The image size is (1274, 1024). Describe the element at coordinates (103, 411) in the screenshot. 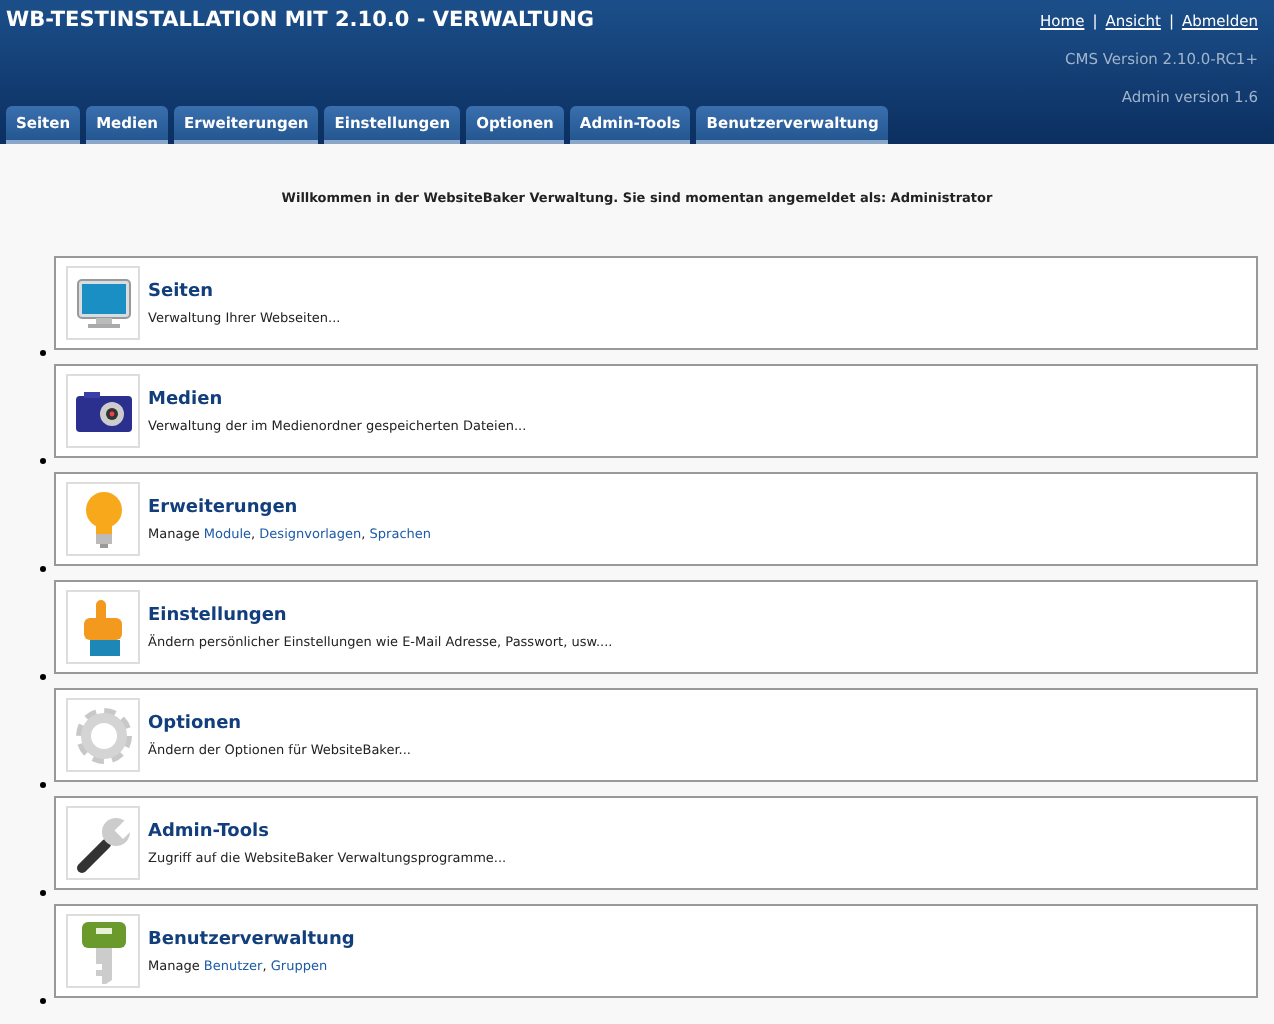

I see `camera-icon` at that location.